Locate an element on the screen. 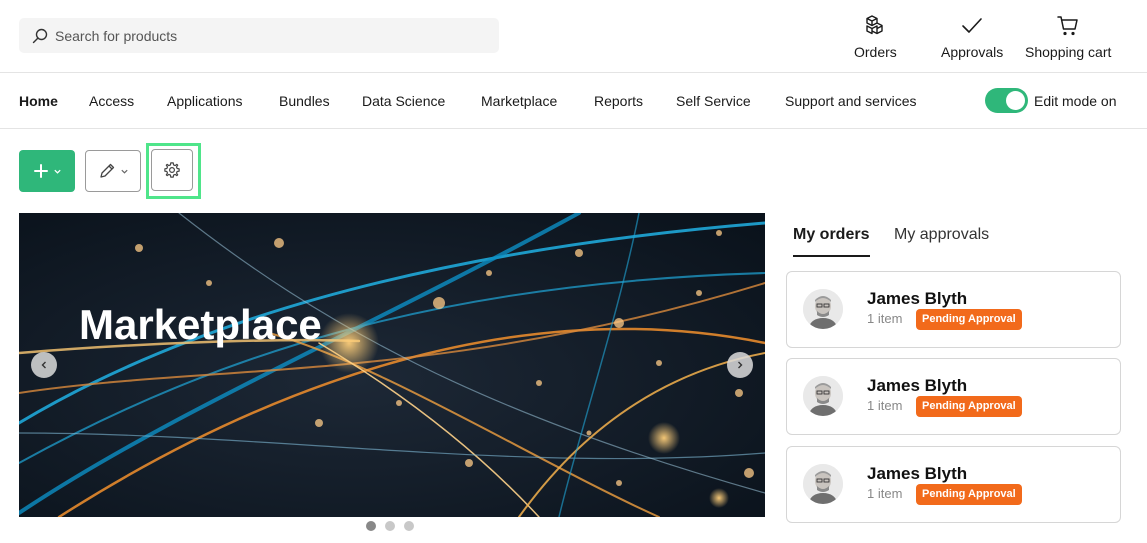  edit-mode-toggle is located at coordinates (1006, 100).